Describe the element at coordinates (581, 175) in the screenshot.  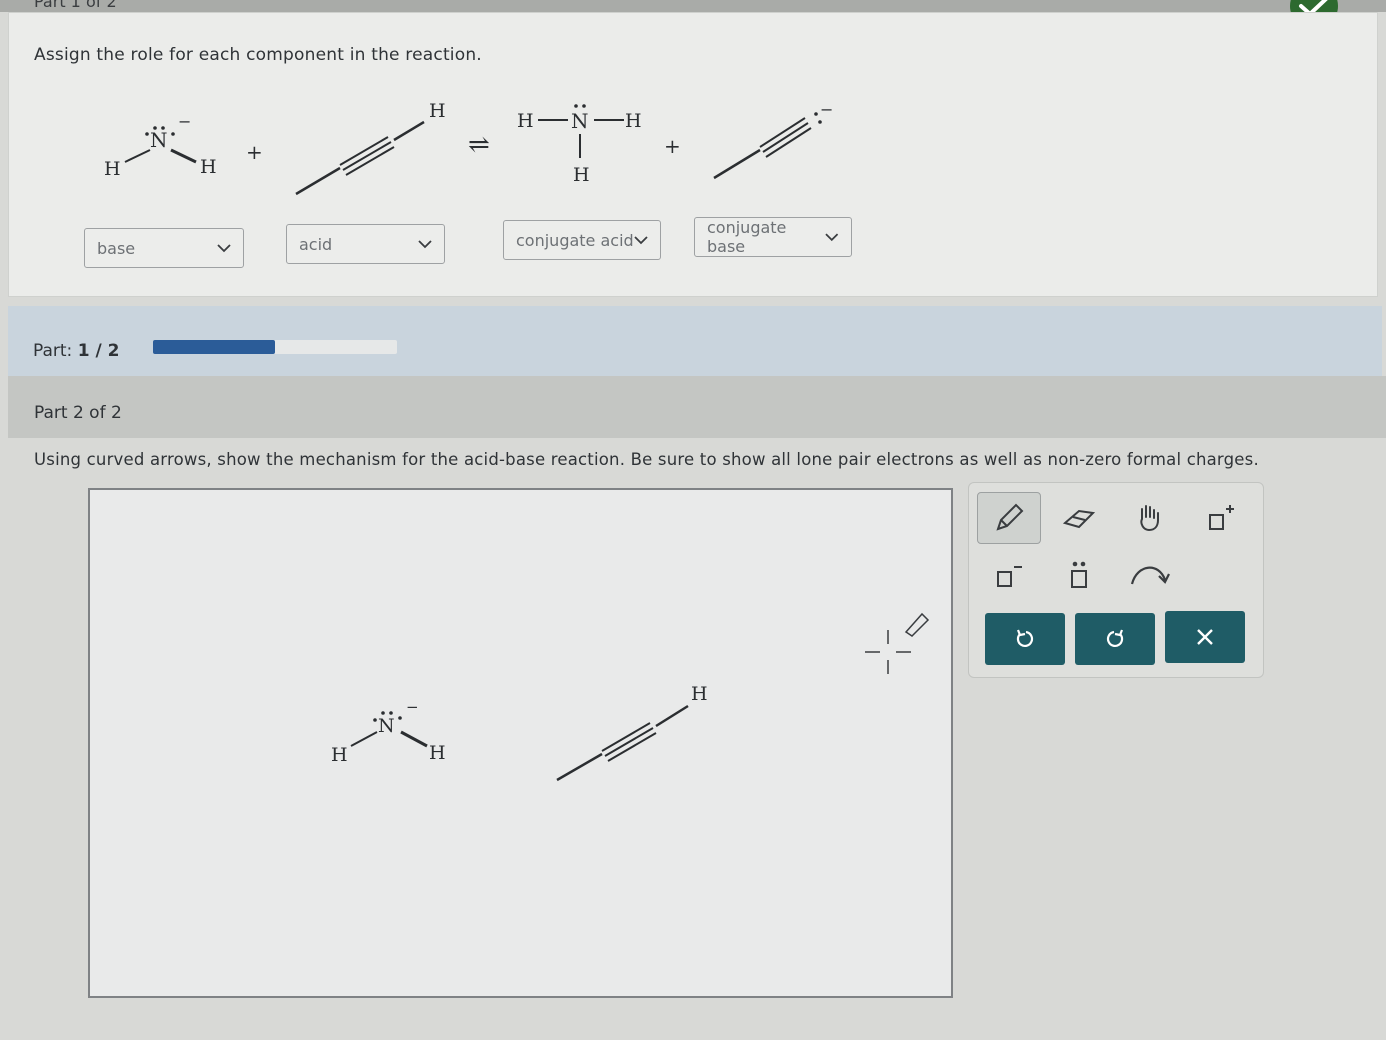
I see `ammonia-h-bottom-label: H` at that location.